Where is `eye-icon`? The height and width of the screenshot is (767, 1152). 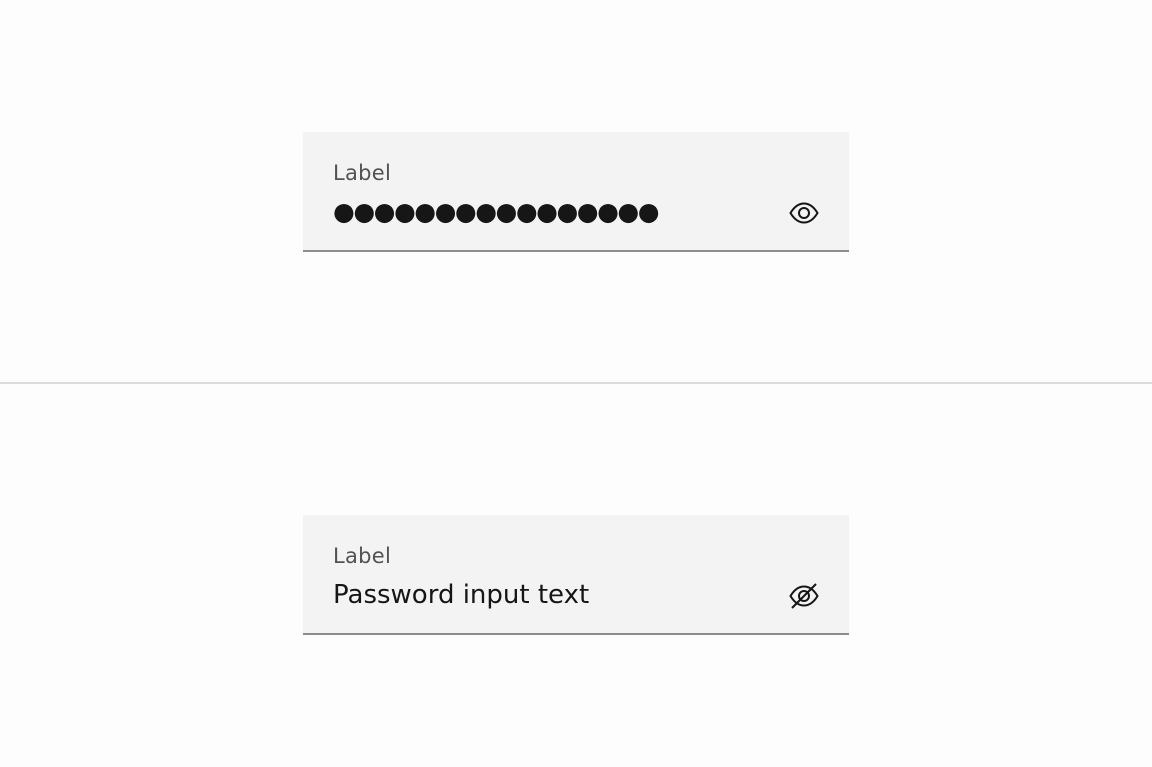
eye-icon is located at coordinates (804, 213).